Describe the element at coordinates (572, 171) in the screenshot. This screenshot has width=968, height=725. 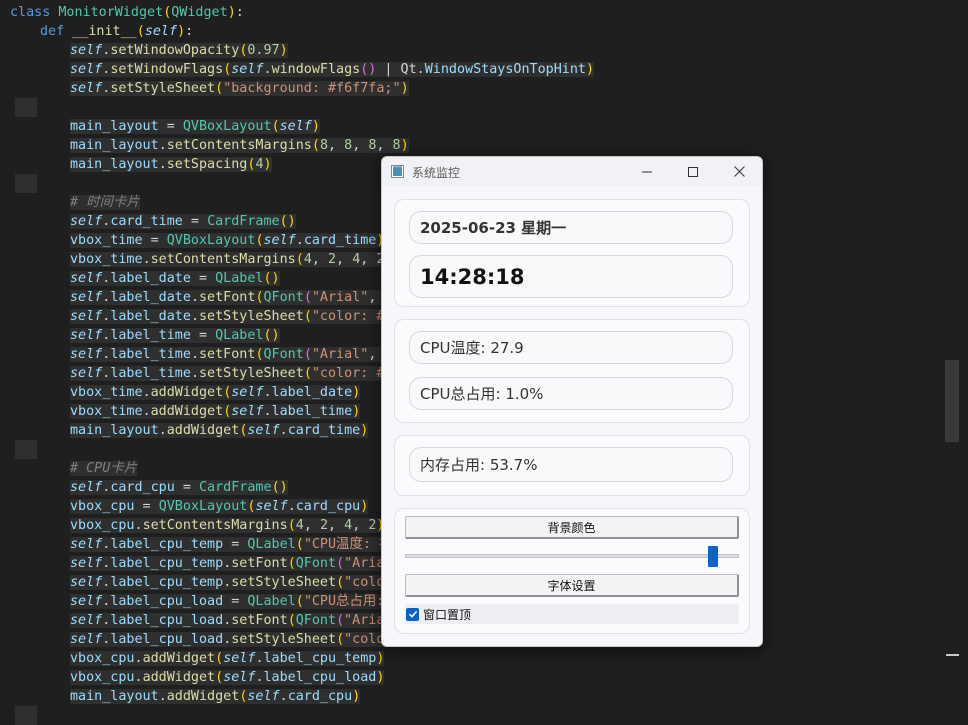
I see `window-titlebar: 系统监控` at that location.